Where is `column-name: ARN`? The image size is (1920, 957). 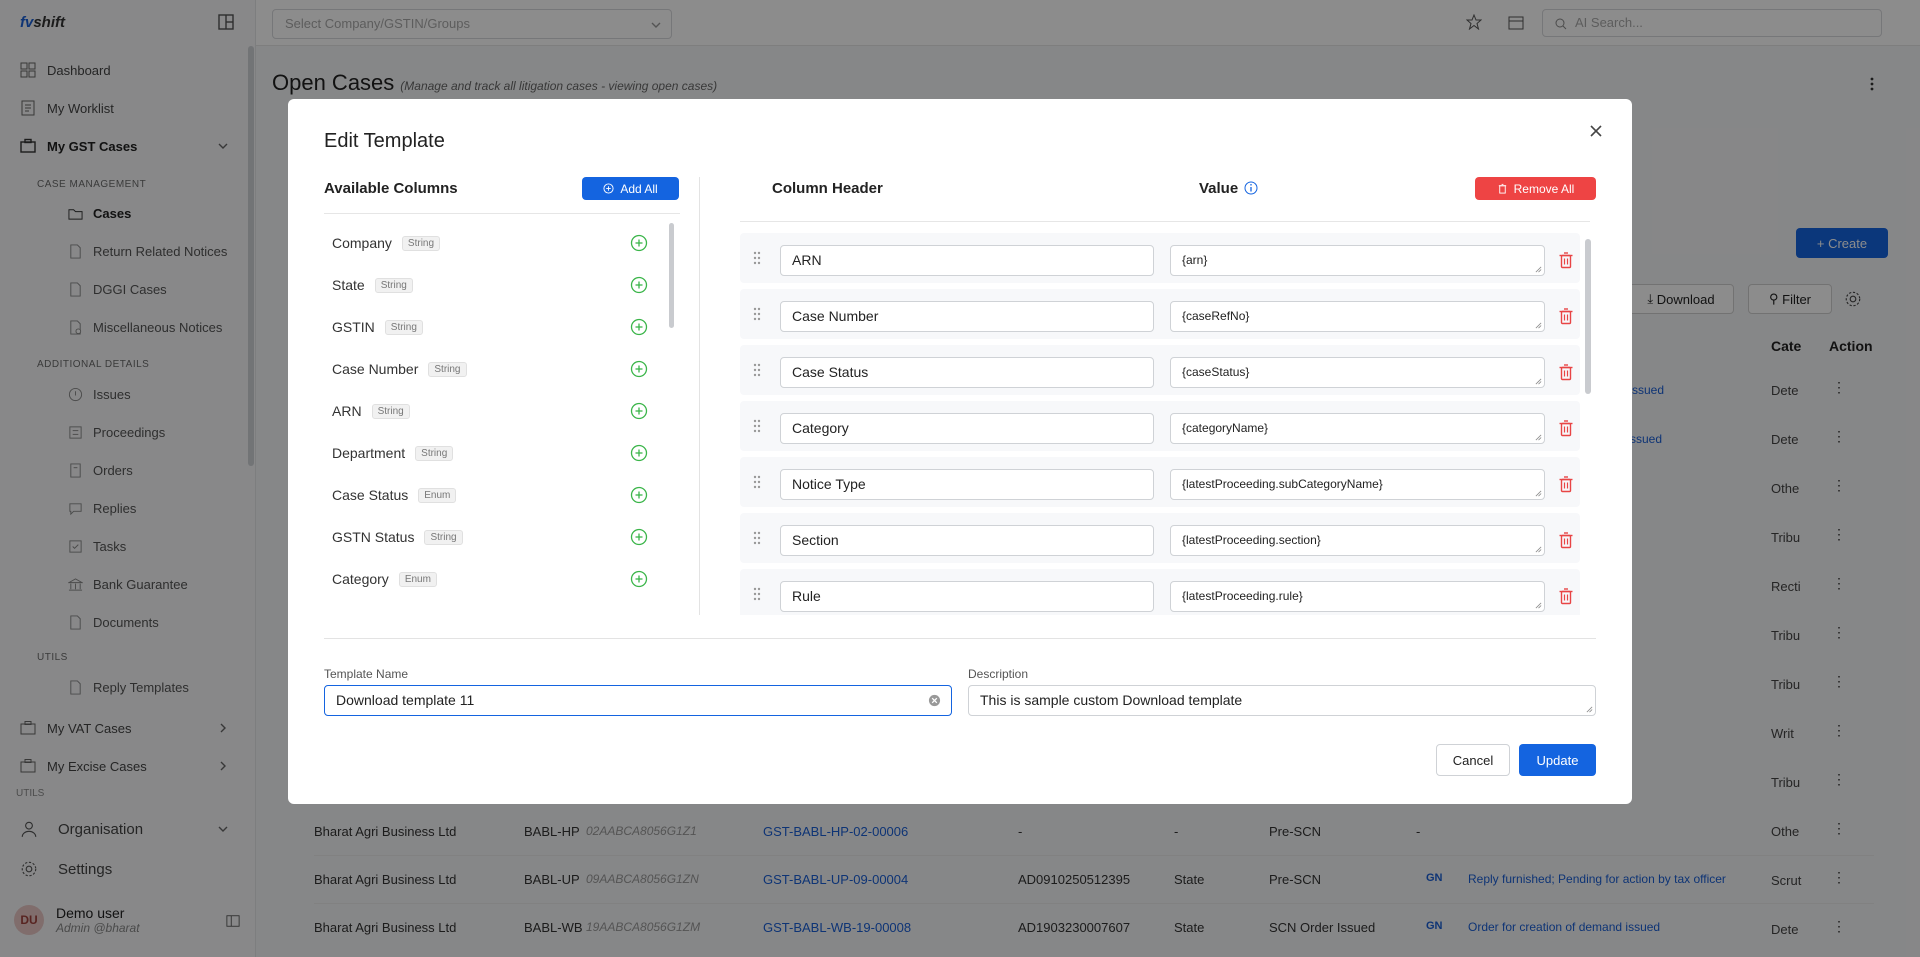
column-name: ARN is located at coordinates (347, 411).